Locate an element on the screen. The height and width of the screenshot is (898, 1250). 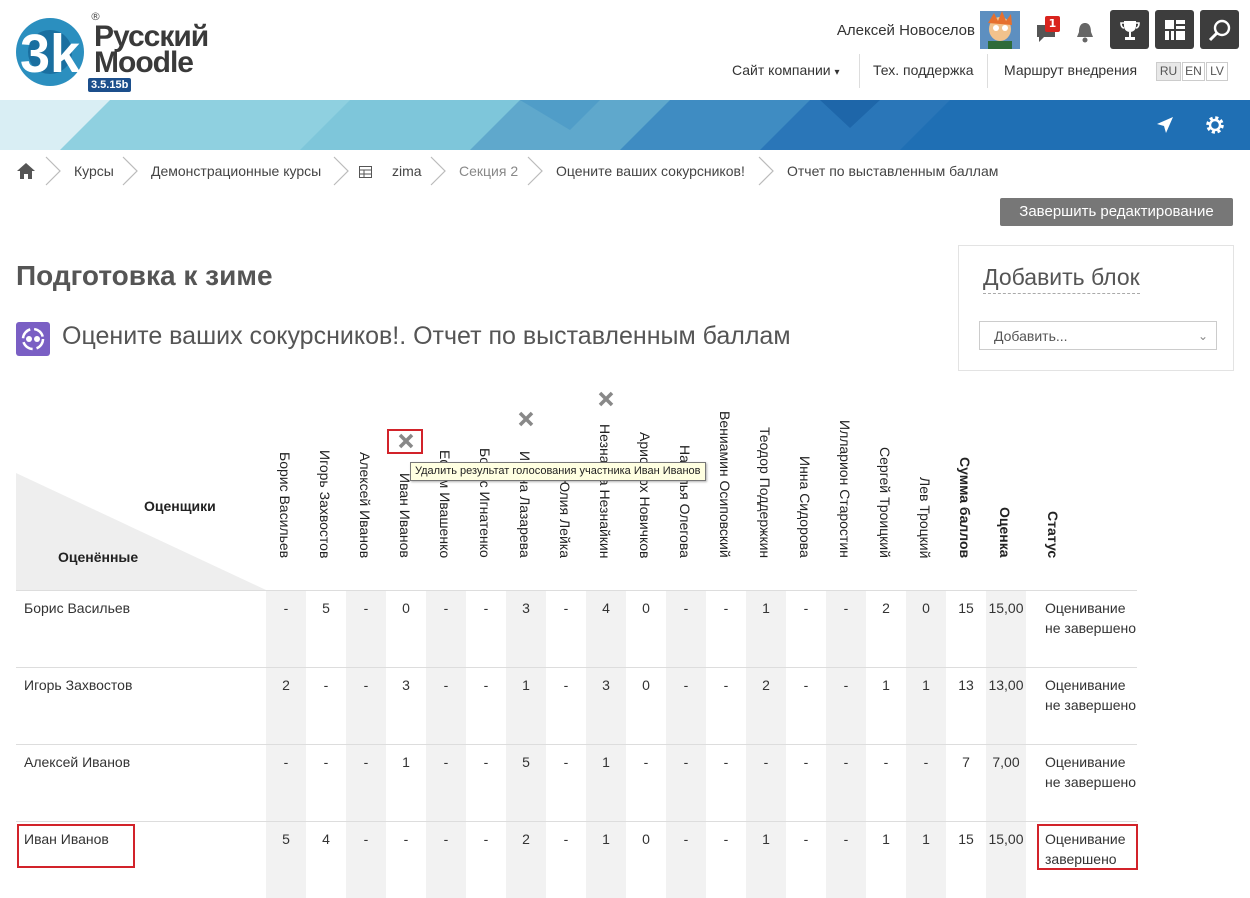
grid-icon is located at coordinates (1174, 29).